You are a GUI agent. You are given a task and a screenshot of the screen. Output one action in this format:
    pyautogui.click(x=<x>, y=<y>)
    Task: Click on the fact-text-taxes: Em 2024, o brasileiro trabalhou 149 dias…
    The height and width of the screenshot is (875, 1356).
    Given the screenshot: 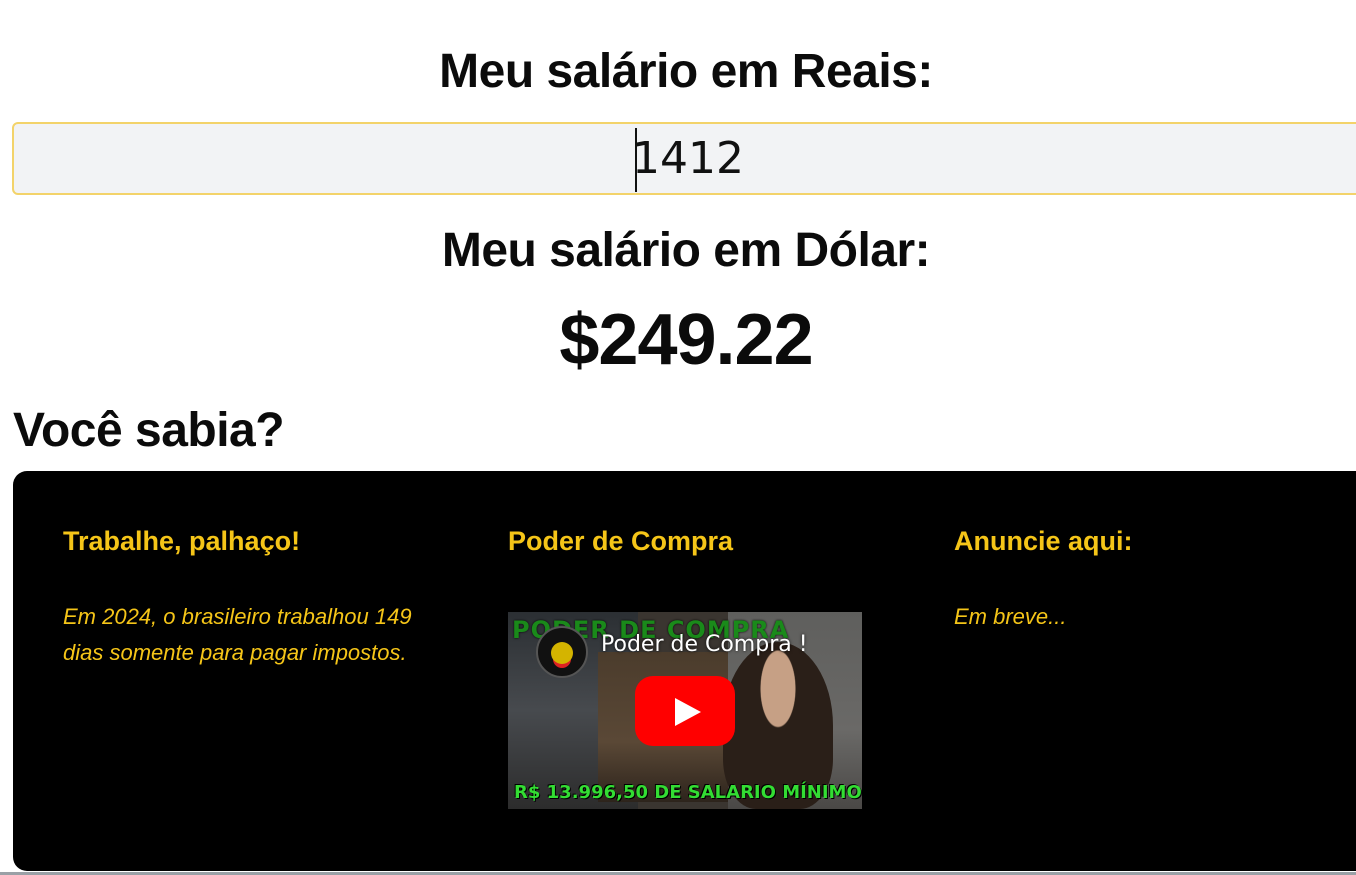 What is the action you would take?
    pyautogui.click(x=237, y=634)
    